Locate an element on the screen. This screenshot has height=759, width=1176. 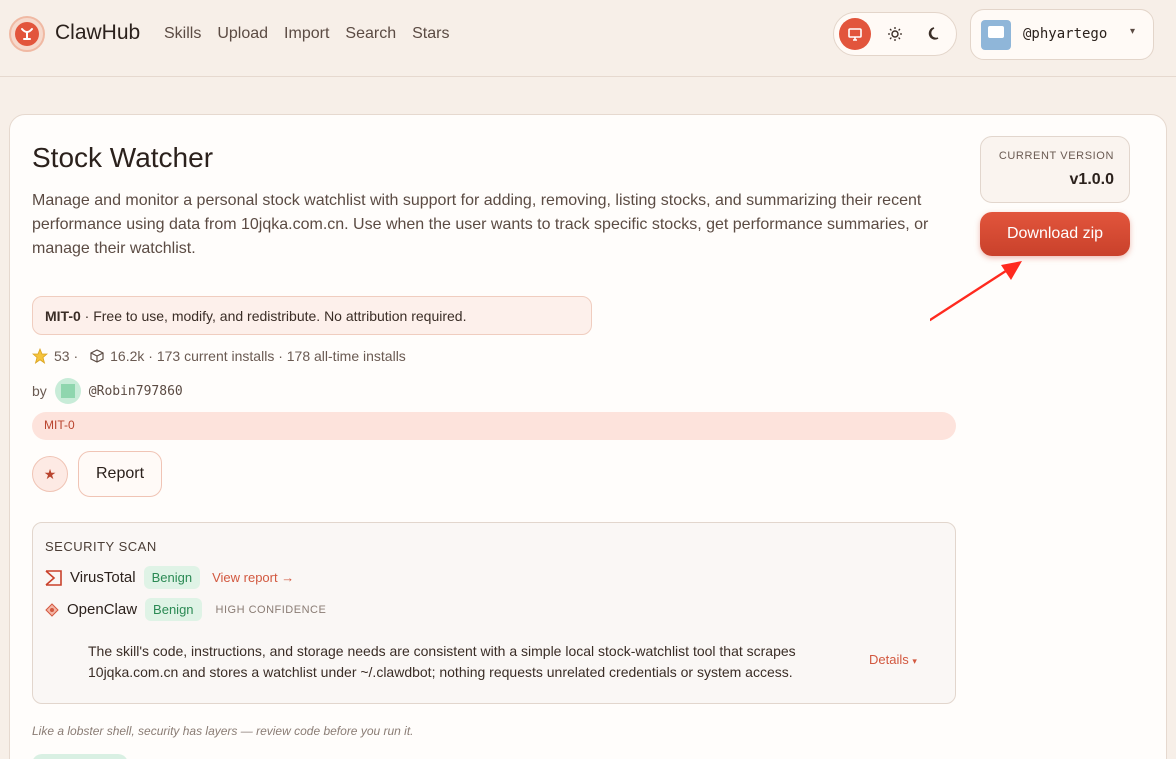
page-title: Stock Watcher is located at coordinates (123, 157).